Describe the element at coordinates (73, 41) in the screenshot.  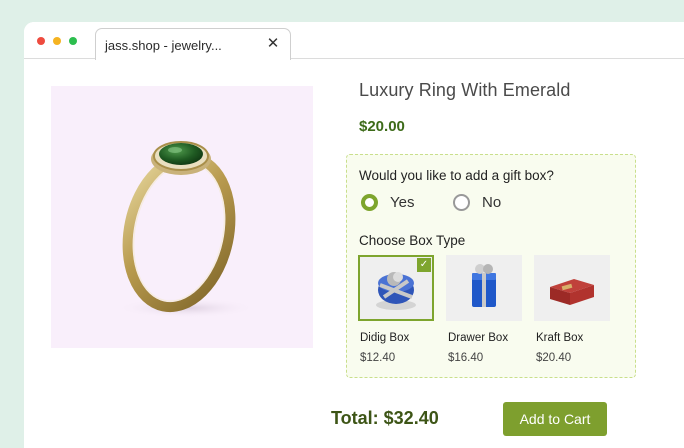
I see `maximize-window-icon` at that location.